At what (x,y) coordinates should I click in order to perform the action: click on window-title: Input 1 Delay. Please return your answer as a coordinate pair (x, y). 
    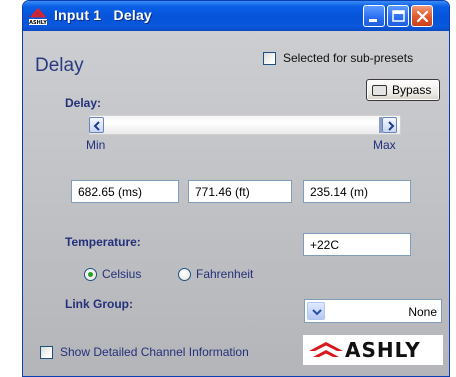
    Looking at the image, I should click on (103, 15).